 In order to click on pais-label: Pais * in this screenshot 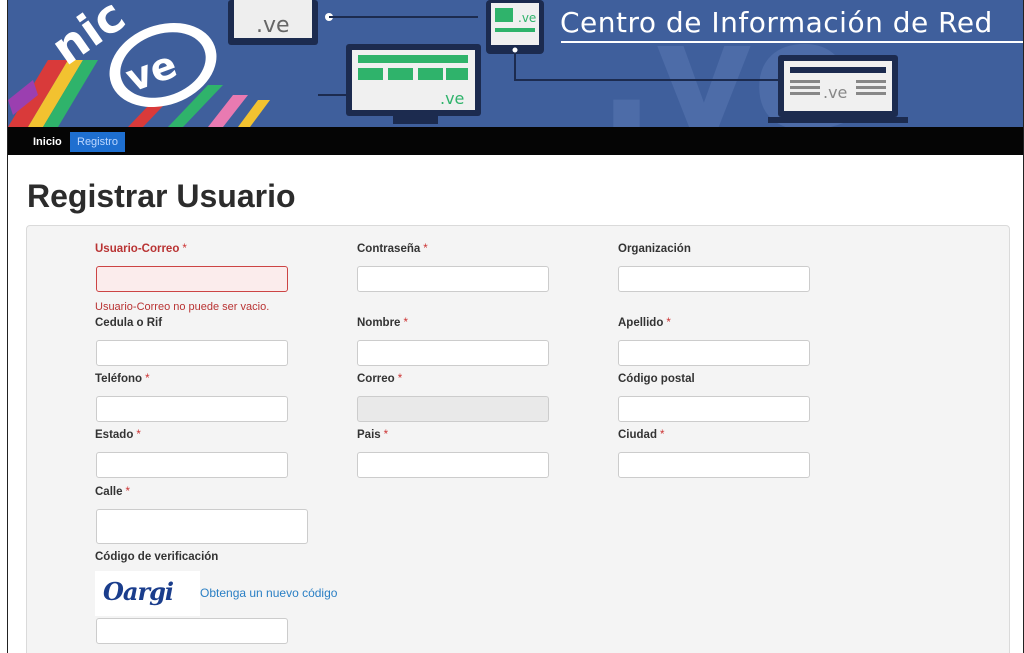, I will do `click(373, 435)`.